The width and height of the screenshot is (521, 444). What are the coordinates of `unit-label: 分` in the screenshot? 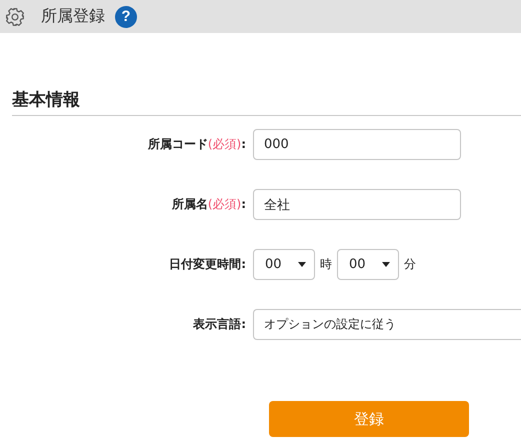 It's located at (410, 264).